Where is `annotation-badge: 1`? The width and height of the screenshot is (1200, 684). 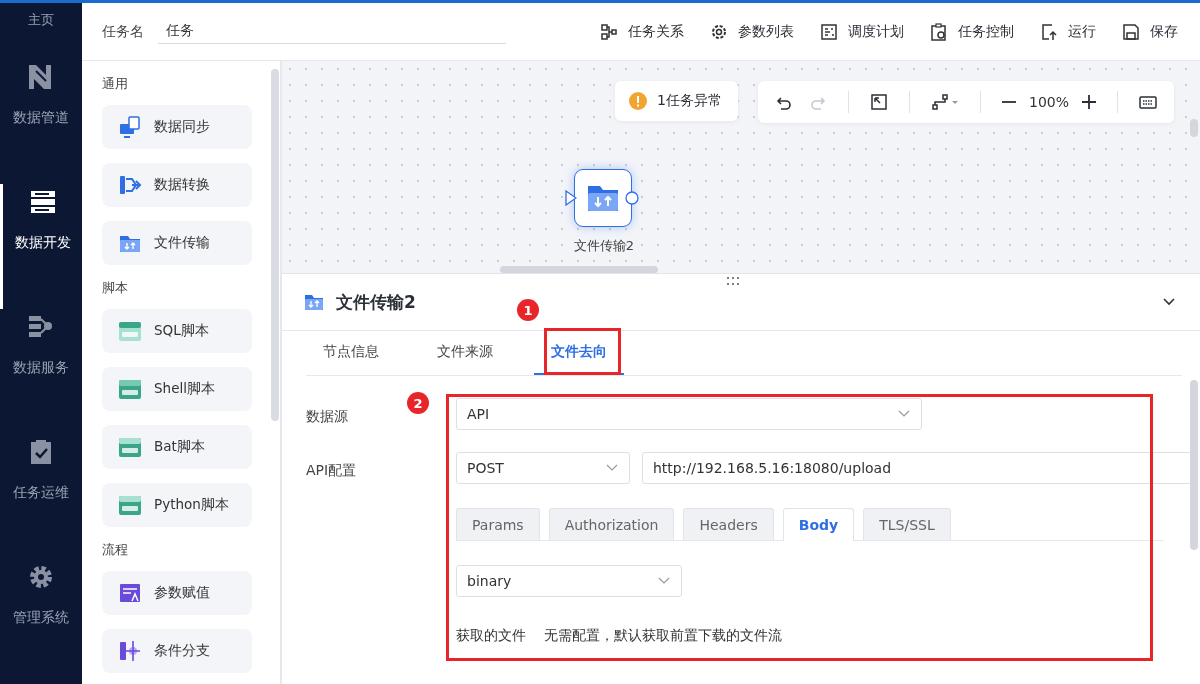
annotation-badge: 1 is located at coordinates (528, 310).